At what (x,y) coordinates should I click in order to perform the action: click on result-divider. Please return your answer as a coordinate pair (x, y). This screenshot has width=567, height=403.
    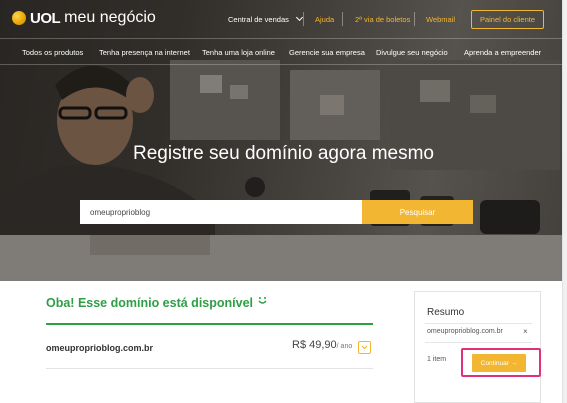
    Looking at the image, I should click on (209, 324).